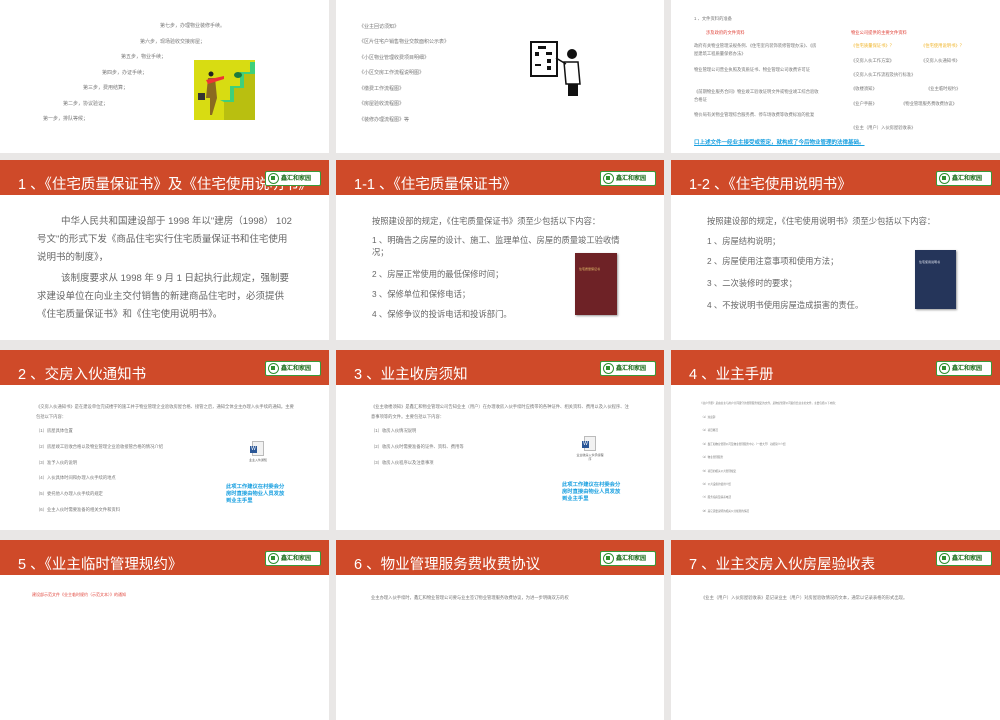 Image resolution: width=1000 pixels, height=720 pixels. What do you see at coordinates (442, 314) in the screenshot?
I see `list-item: 4 、保修争议的投诉电话和投诉部门。` at bounding box center [442, 314].